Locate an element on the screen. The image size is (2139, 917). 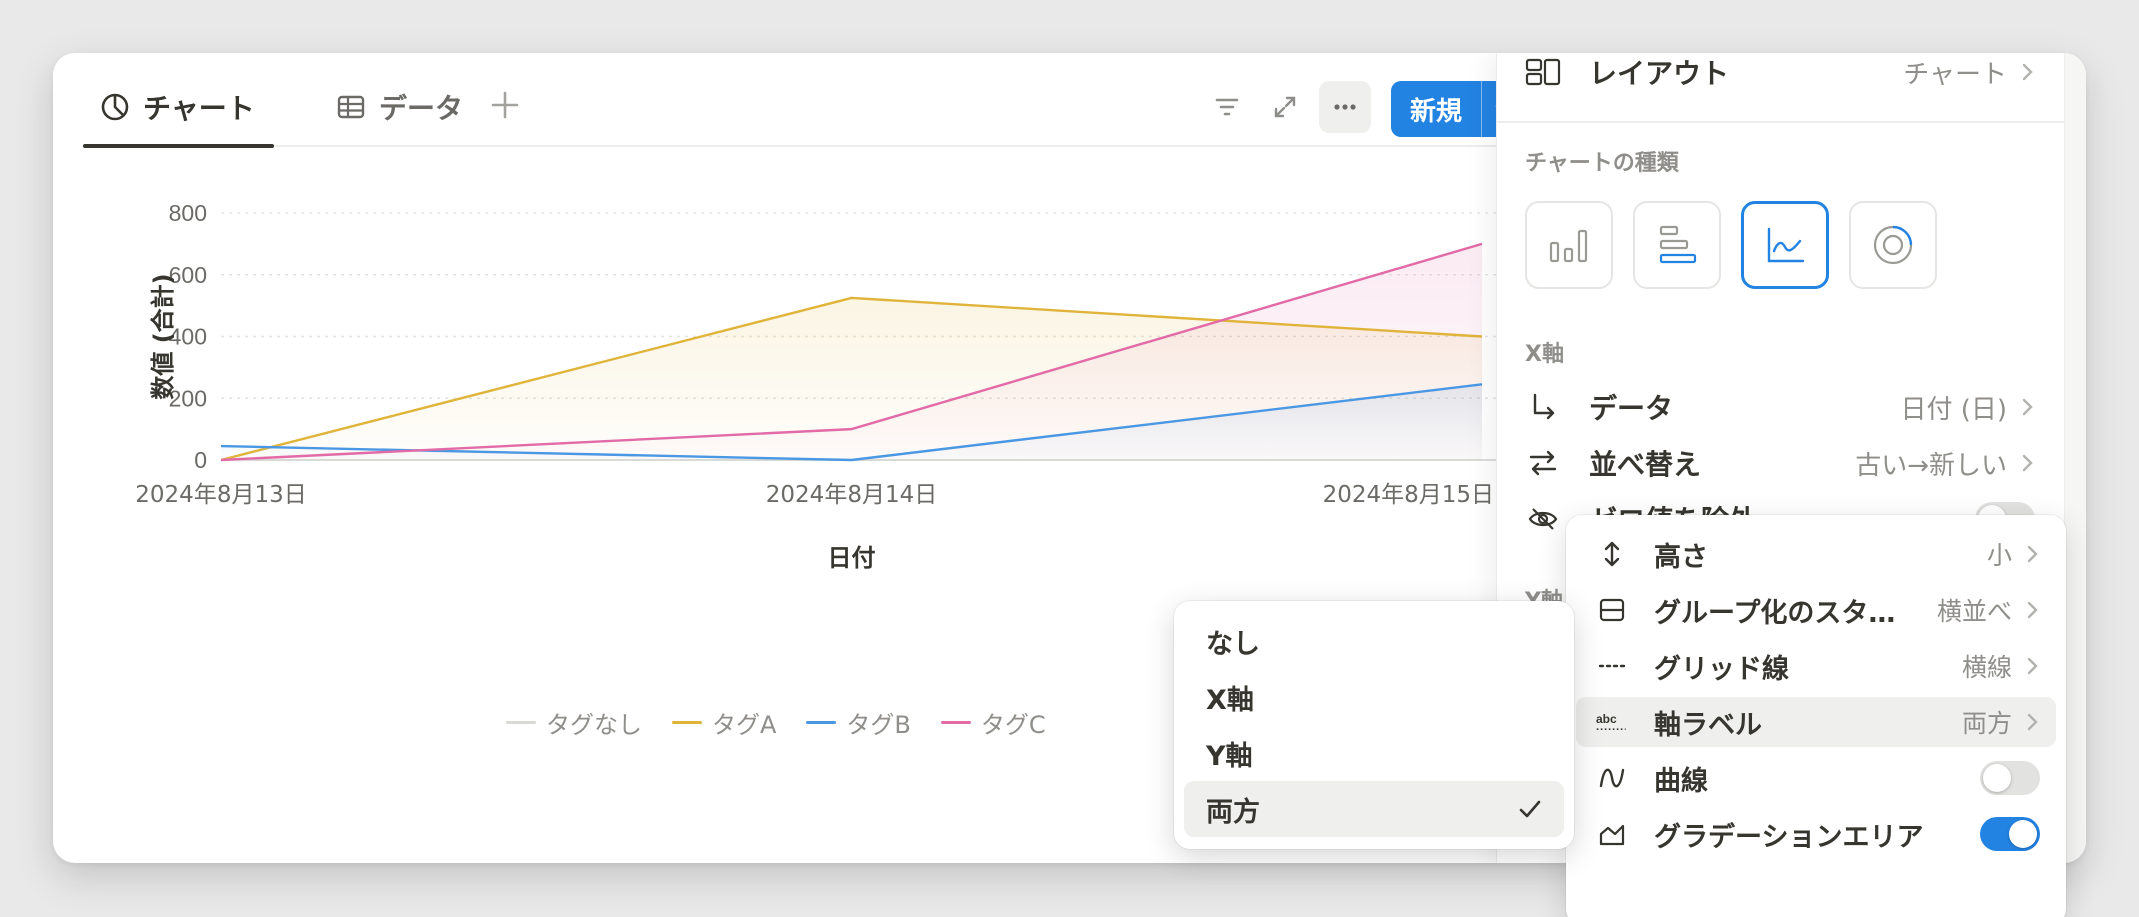
chart-legend: タグなし タグA タグB タグC is located at coordinates (776, 722).